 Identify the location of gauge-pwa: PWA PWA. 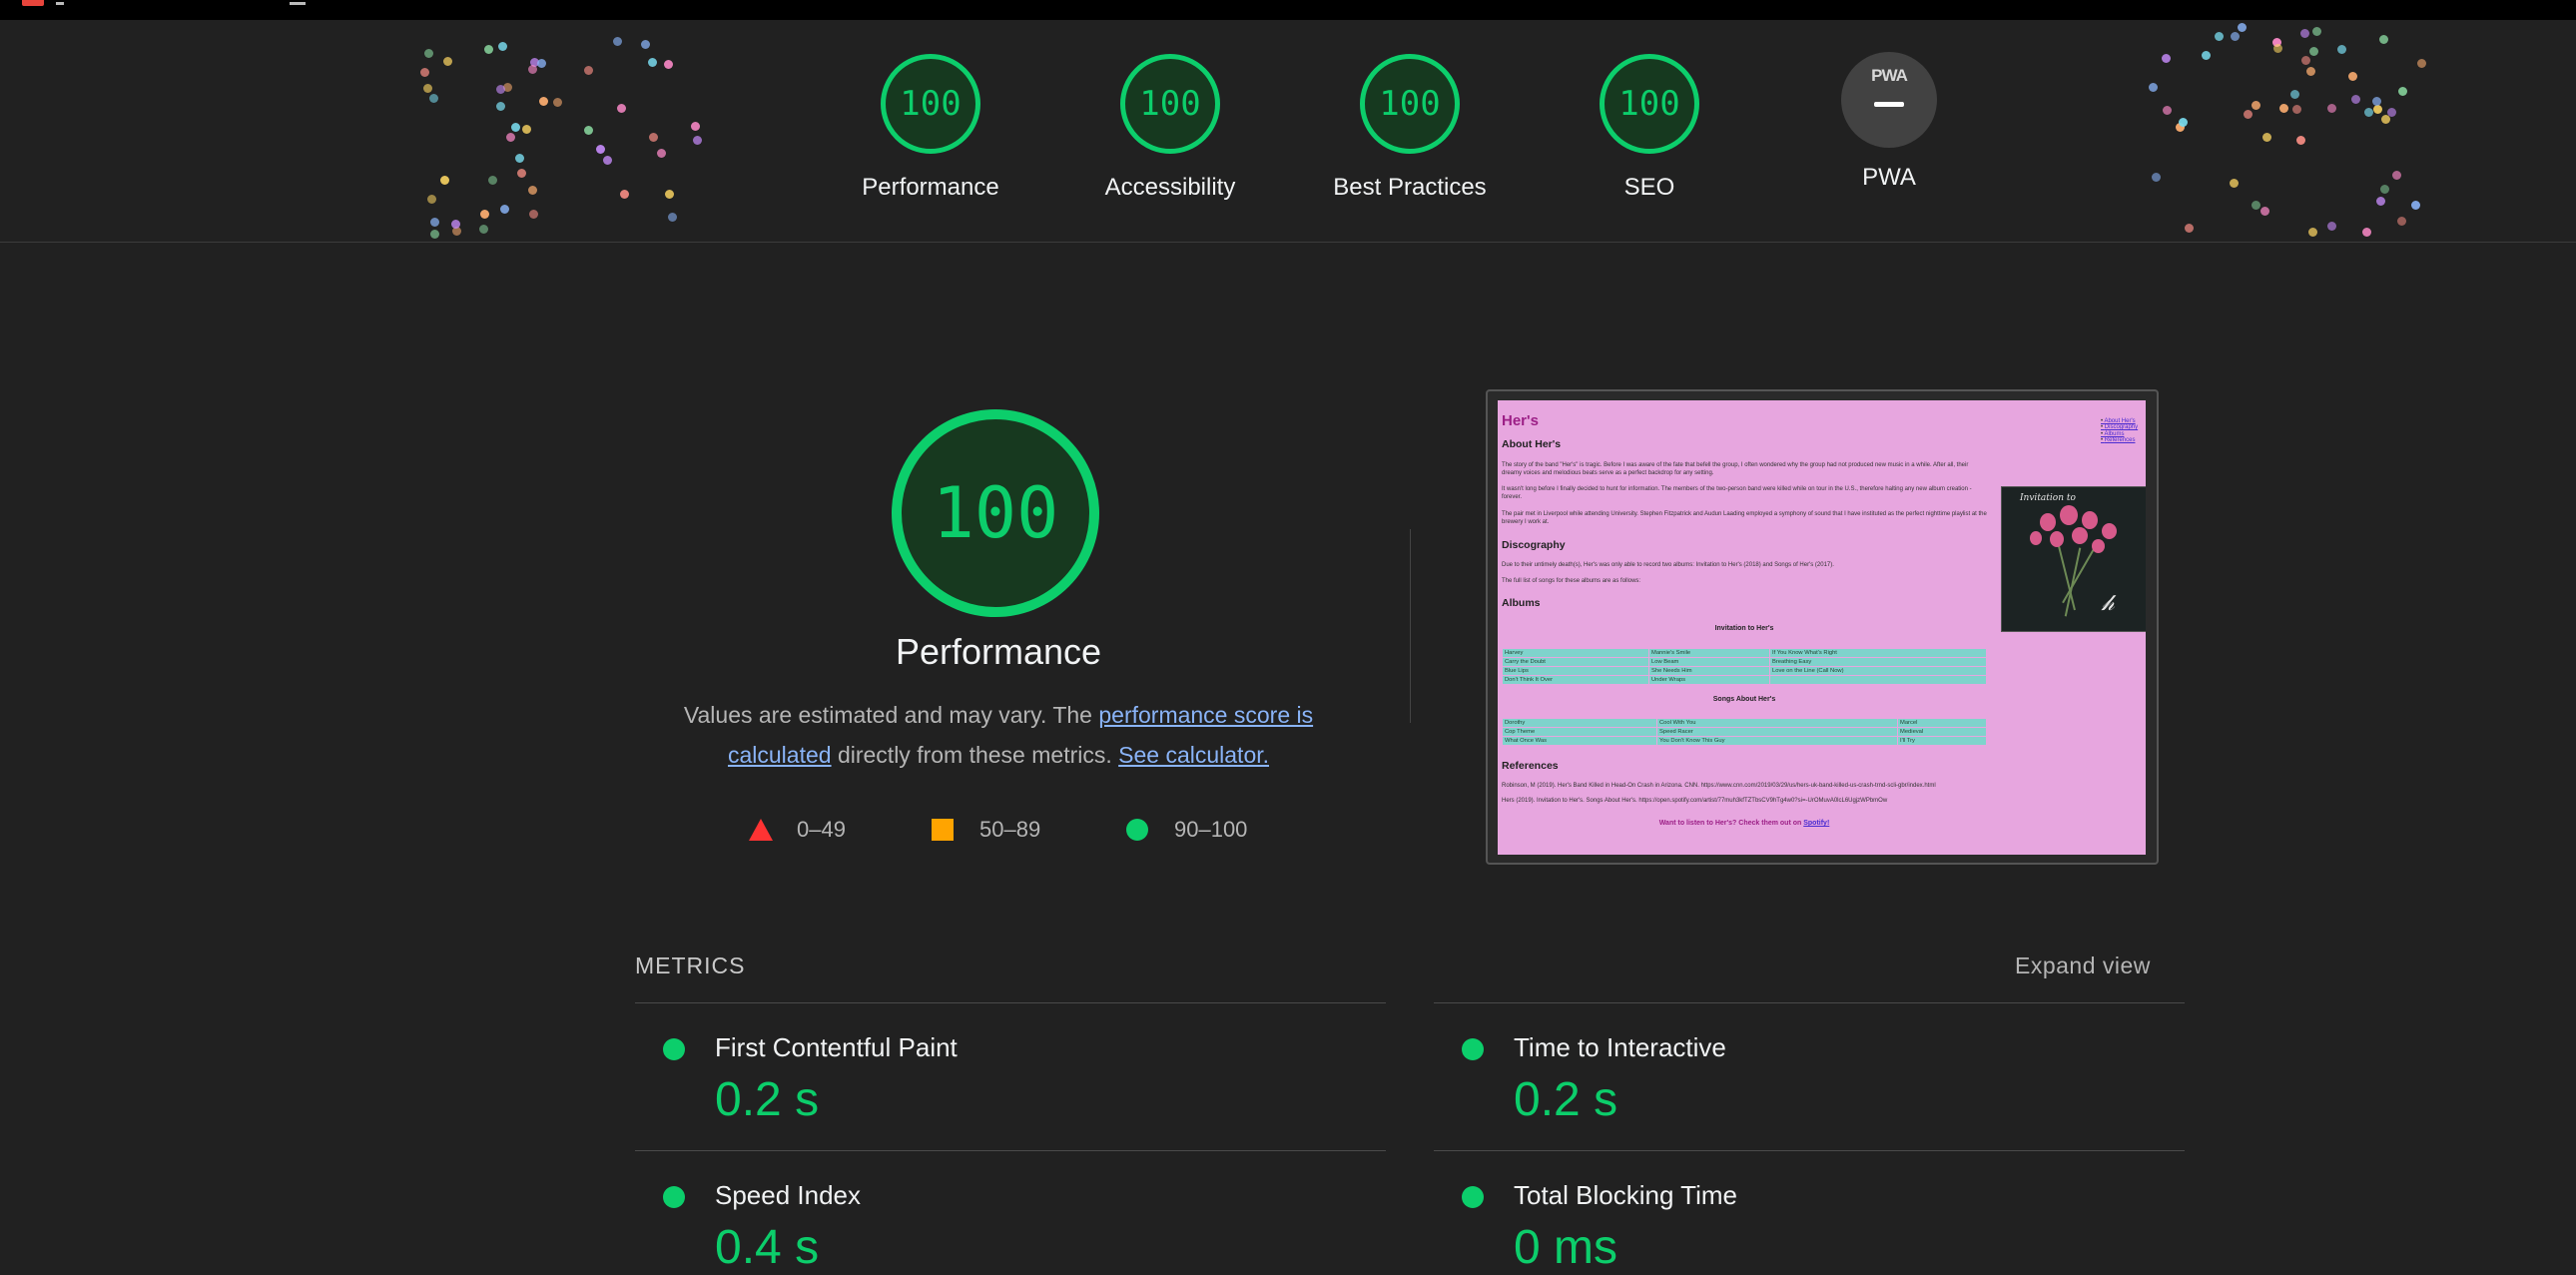
(1889, 122).